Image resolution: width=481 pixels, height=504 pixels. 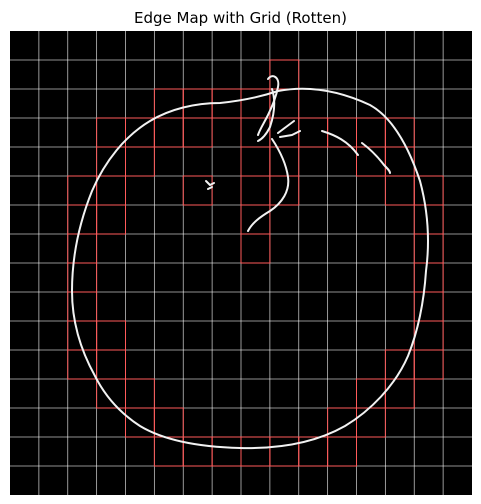 What do you see at coordinates (240, 18) in the screenshot?
I see `figure-title: Edge Map with Grid (Rotten)` at bounding box center [240, 18].